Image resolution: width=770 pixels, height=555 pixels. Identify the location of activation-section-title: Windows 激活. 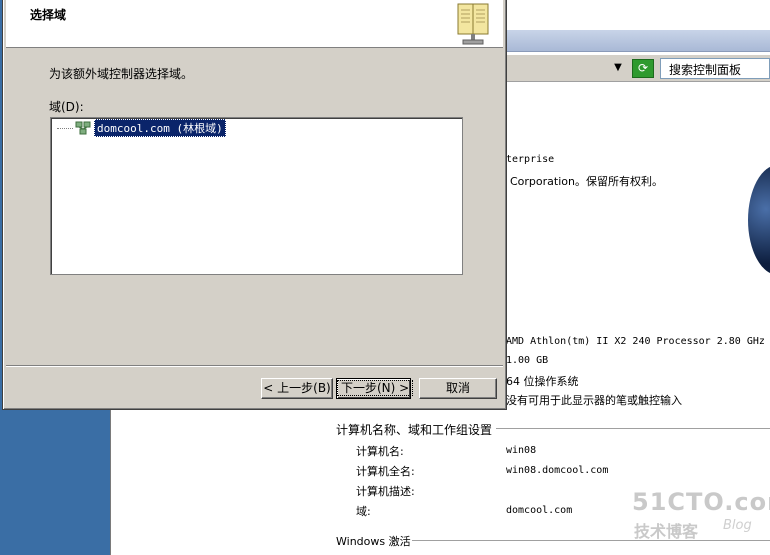
(373, 541).